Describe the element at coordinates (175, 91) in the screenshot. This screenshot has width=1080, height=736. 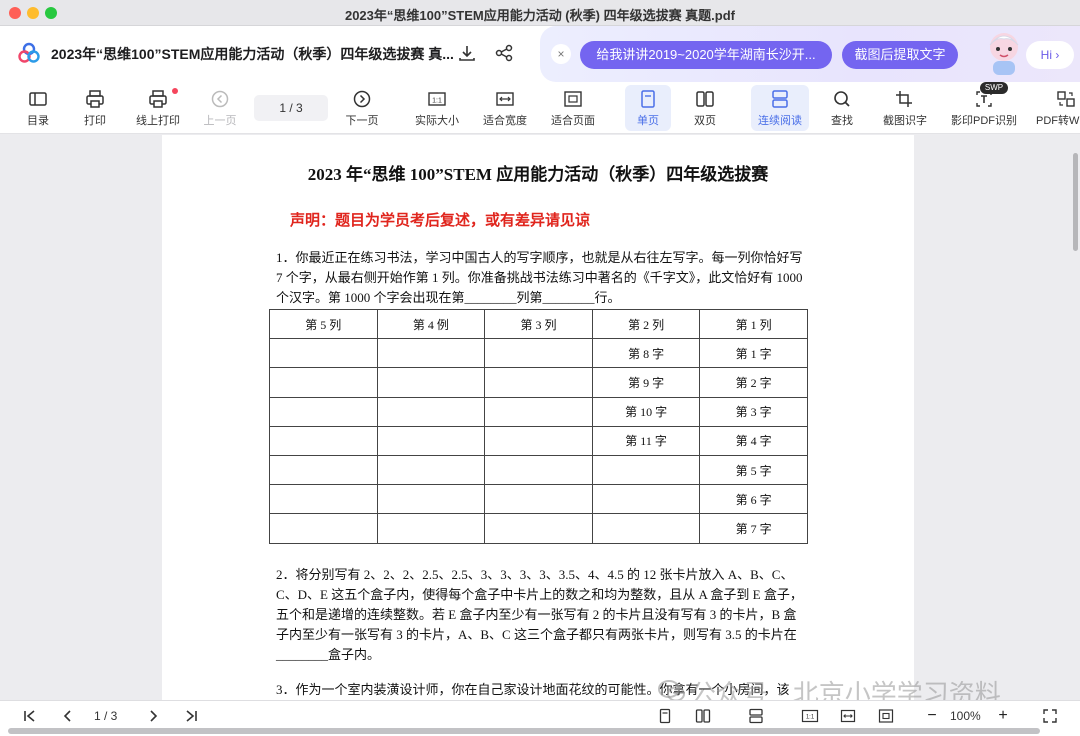
I see `notification-dot` at that location.